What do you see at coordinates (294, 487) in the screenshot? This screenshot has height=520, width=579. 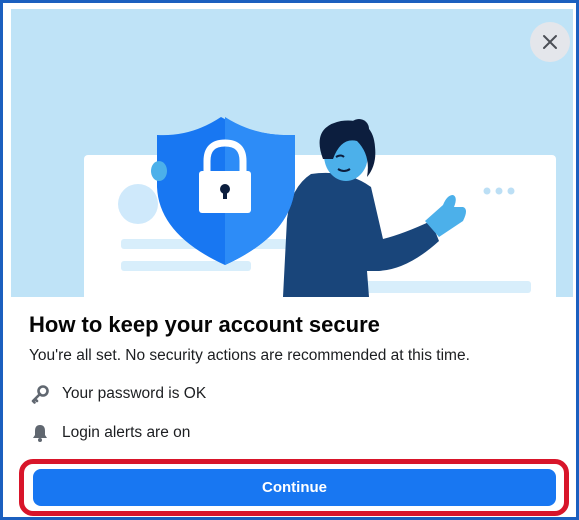 I see `continue-button: Continue` at bounding box center [294, 487].